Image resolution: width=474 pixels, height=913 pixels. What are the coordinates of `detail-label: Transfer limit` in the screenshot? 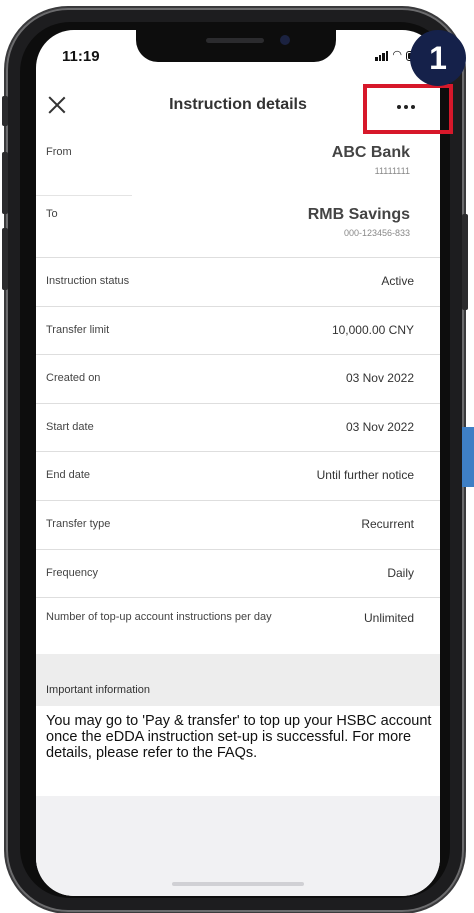 It's located at (78, 329).